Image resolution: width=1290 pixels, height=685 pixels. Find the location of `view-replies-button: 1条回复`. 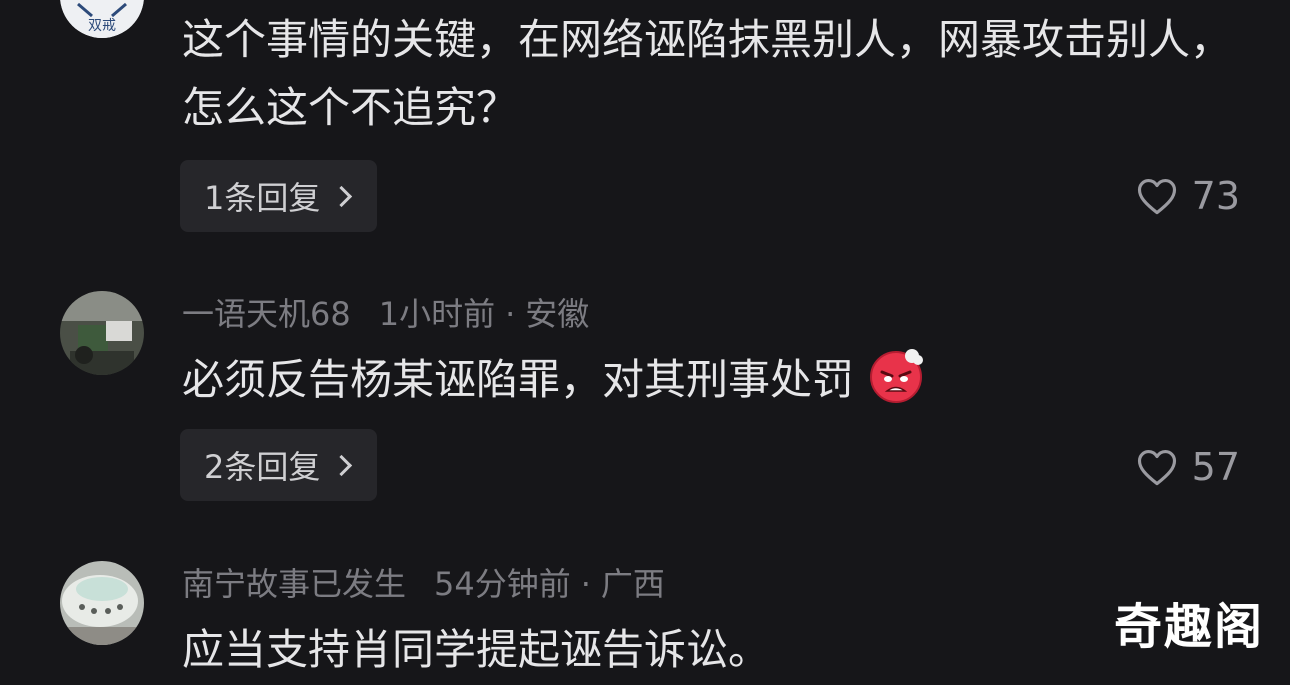

view-replies-button: 1条回复 is located at coordinates (279, 196).